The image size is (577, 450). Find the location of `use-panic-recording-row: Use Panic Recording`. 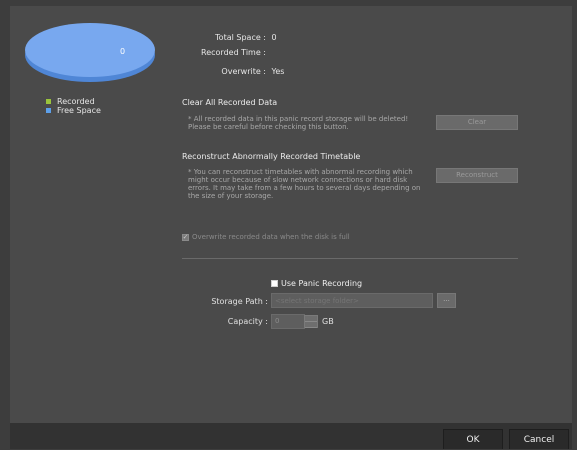

use-panic-recording-row: Use Panic Recording is located at coordinates (316, 283).